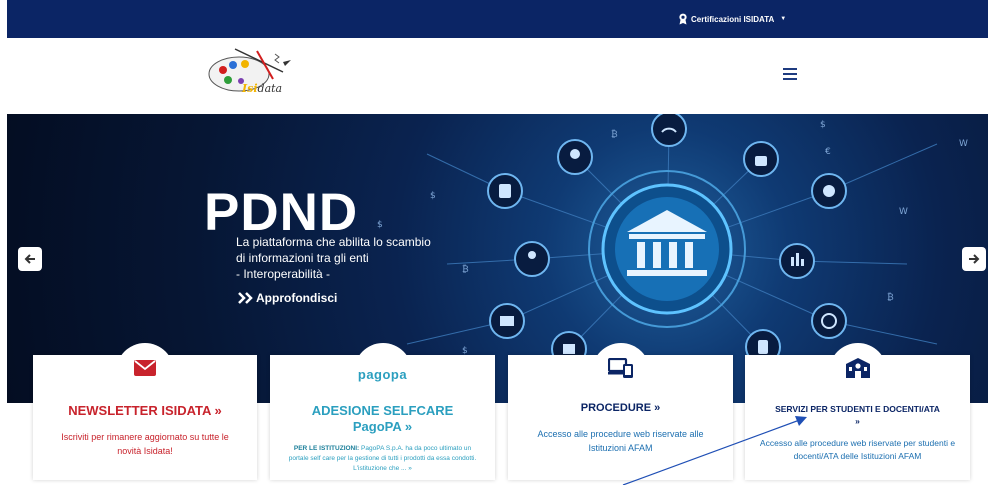  What do you see at coordinates (262, 88) in the screenshot?
I see `logo-wordmark: Isidata` at bounding box center [262, 88].